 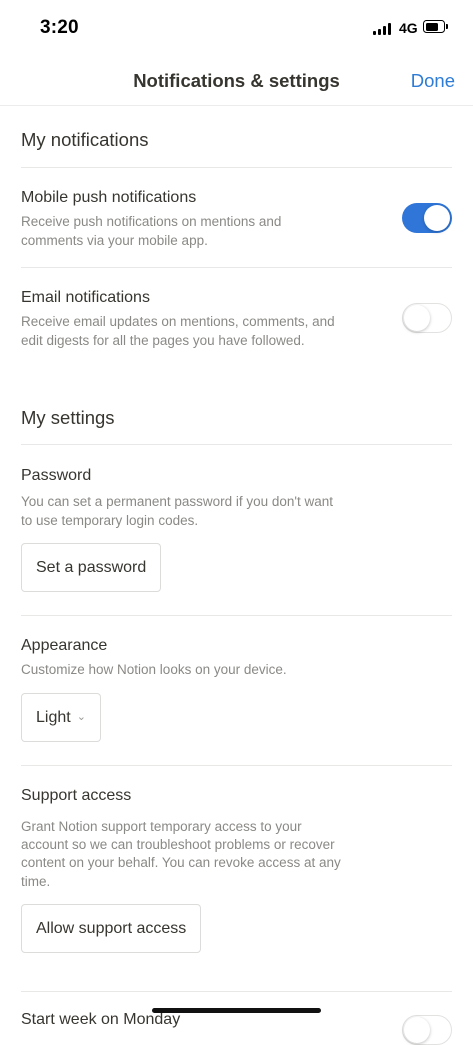 I want to click on support-access-desc-line4: time., so click(x=36, y=881).